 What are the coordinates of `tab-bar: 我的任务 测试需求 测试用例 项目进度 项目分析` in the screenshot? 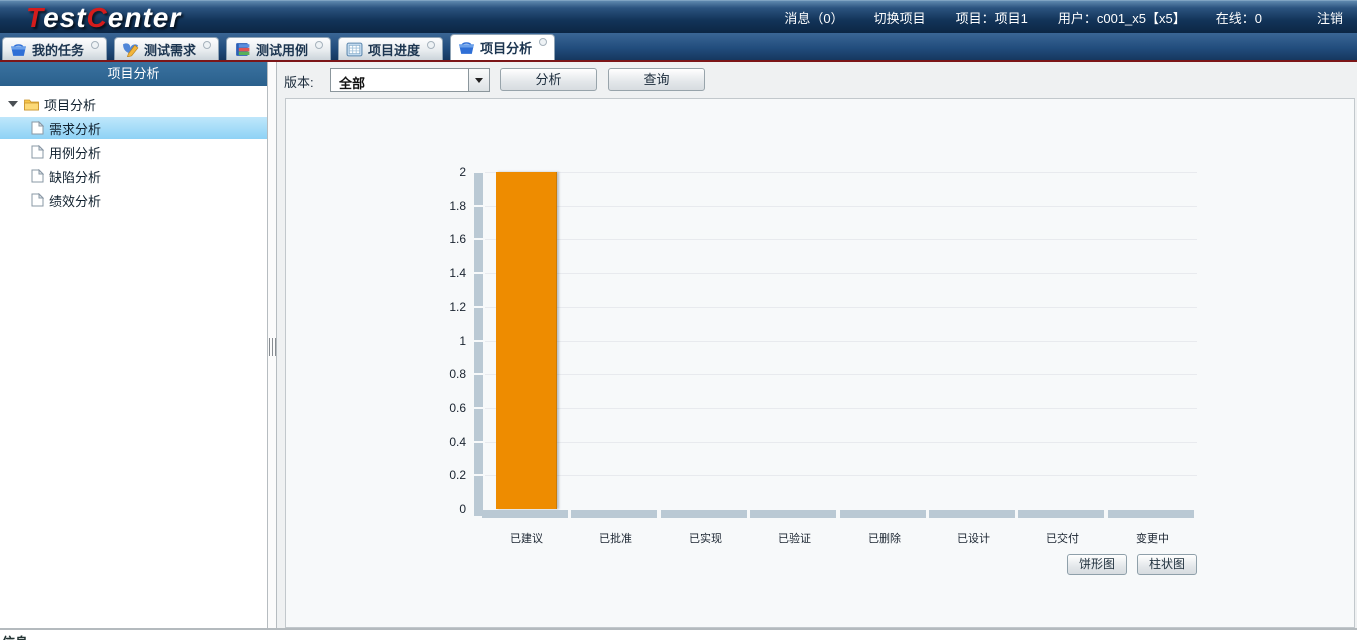 It's located at (678, 46).